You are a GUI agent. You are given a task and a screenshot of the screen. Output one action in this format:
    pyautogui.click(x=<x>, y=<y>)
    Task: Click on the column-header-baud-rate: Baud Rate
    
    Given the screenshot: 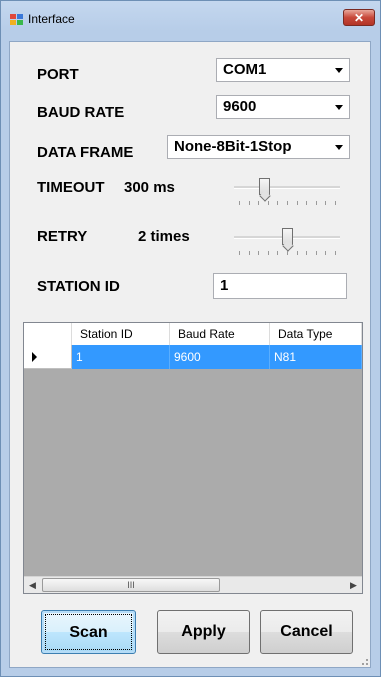 What is the action you would take?
    pyautogui.click(x=220, y=334)
    